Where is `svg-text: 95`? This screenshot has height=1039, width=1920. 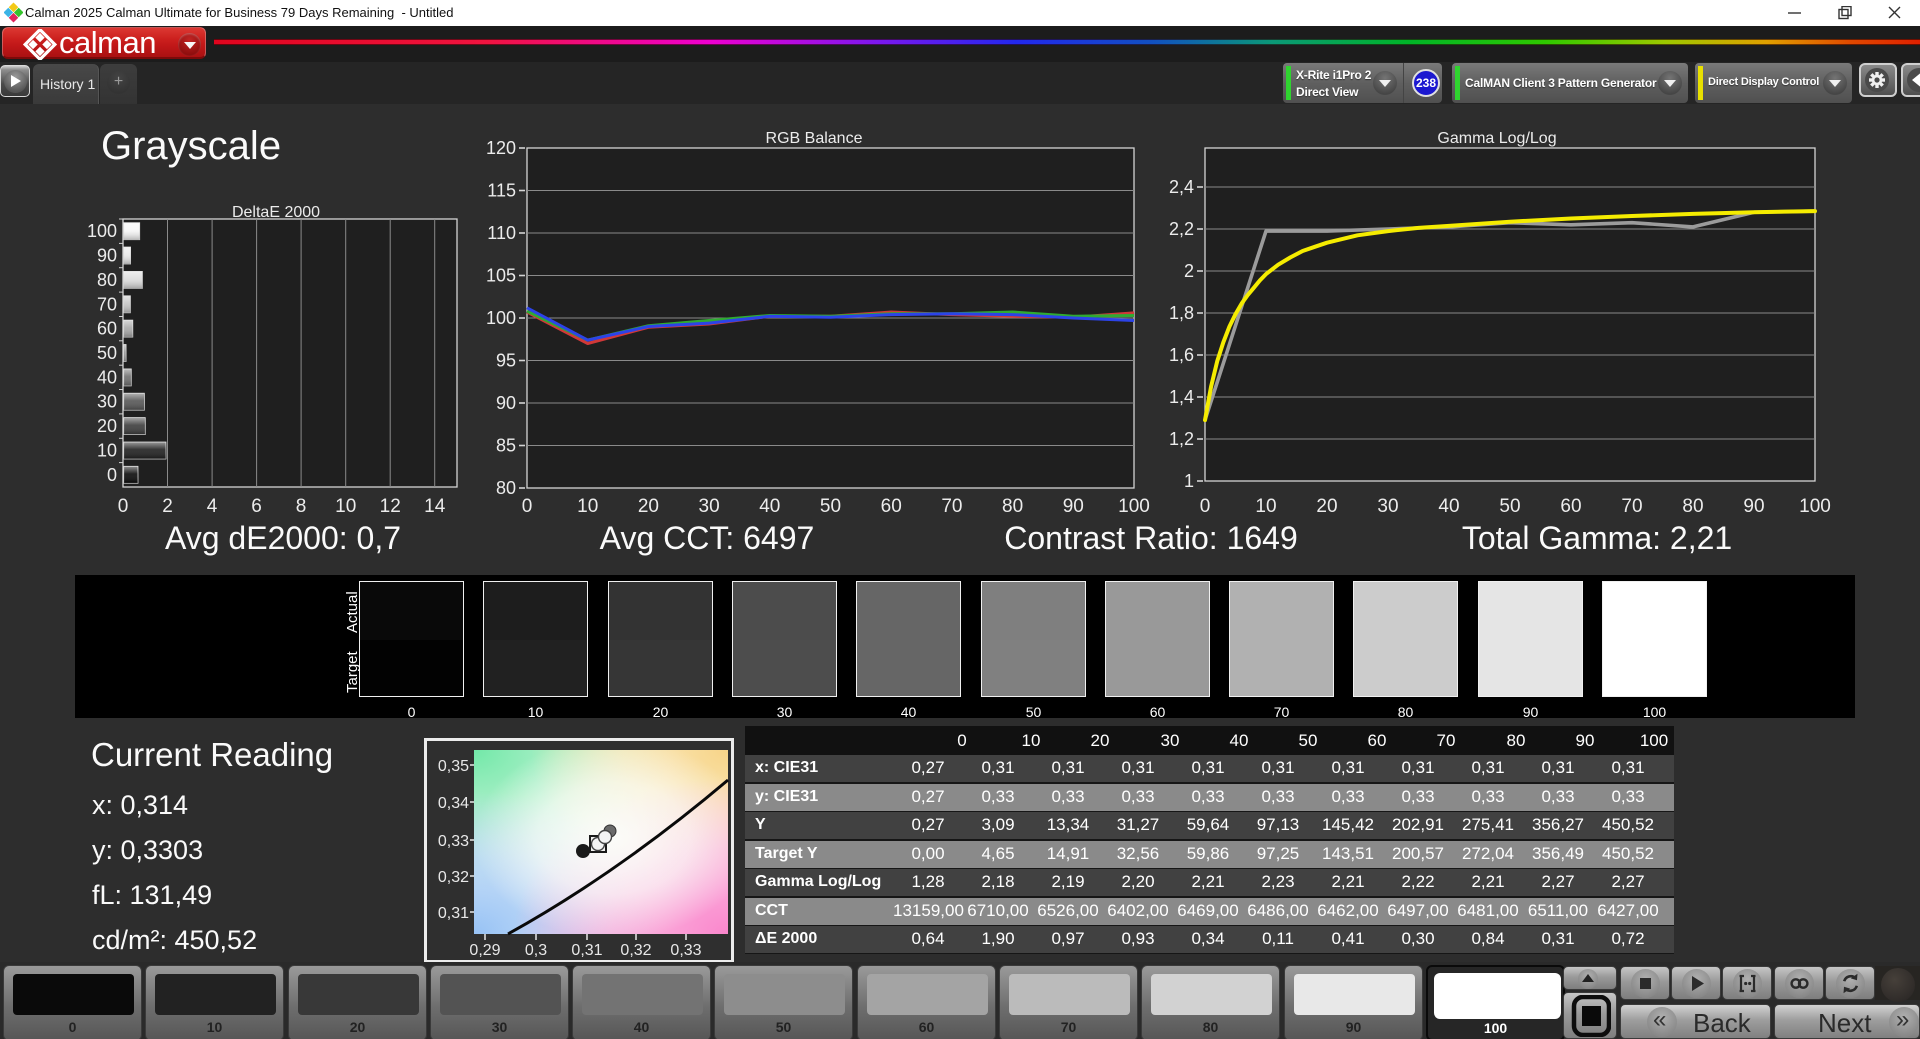
svg-text: 95 is located at coordinates (506, 361).